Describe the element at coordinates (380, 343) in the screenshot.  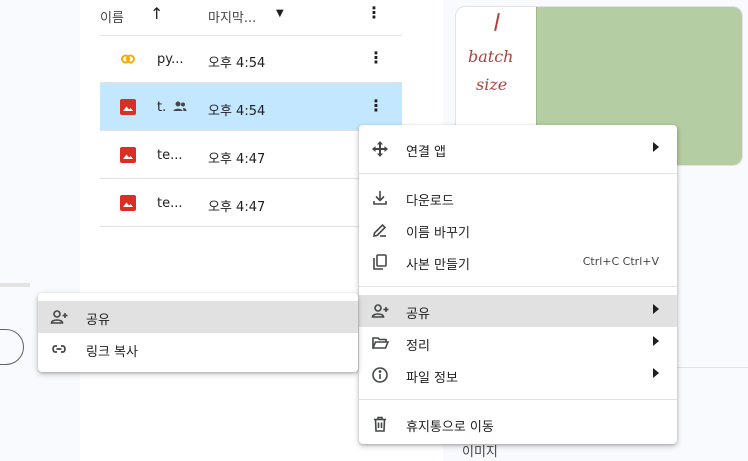
I see `folder-open-icon` at that location.